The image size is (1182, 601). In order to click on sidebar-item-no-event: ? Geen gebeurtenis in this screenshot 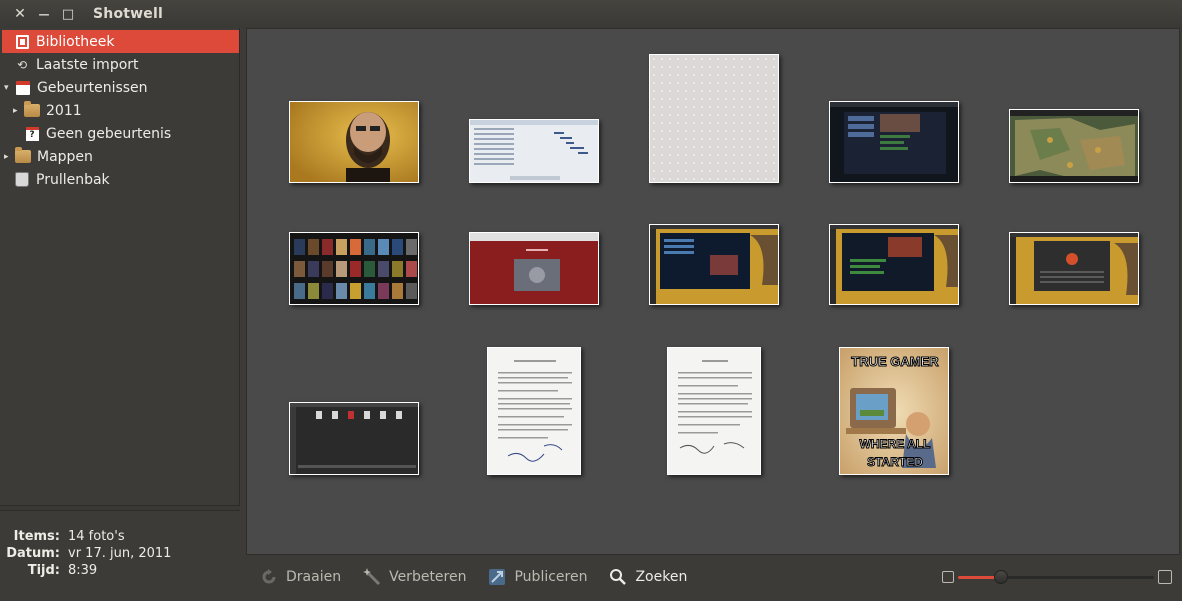, I will do `click(120, 133)`.